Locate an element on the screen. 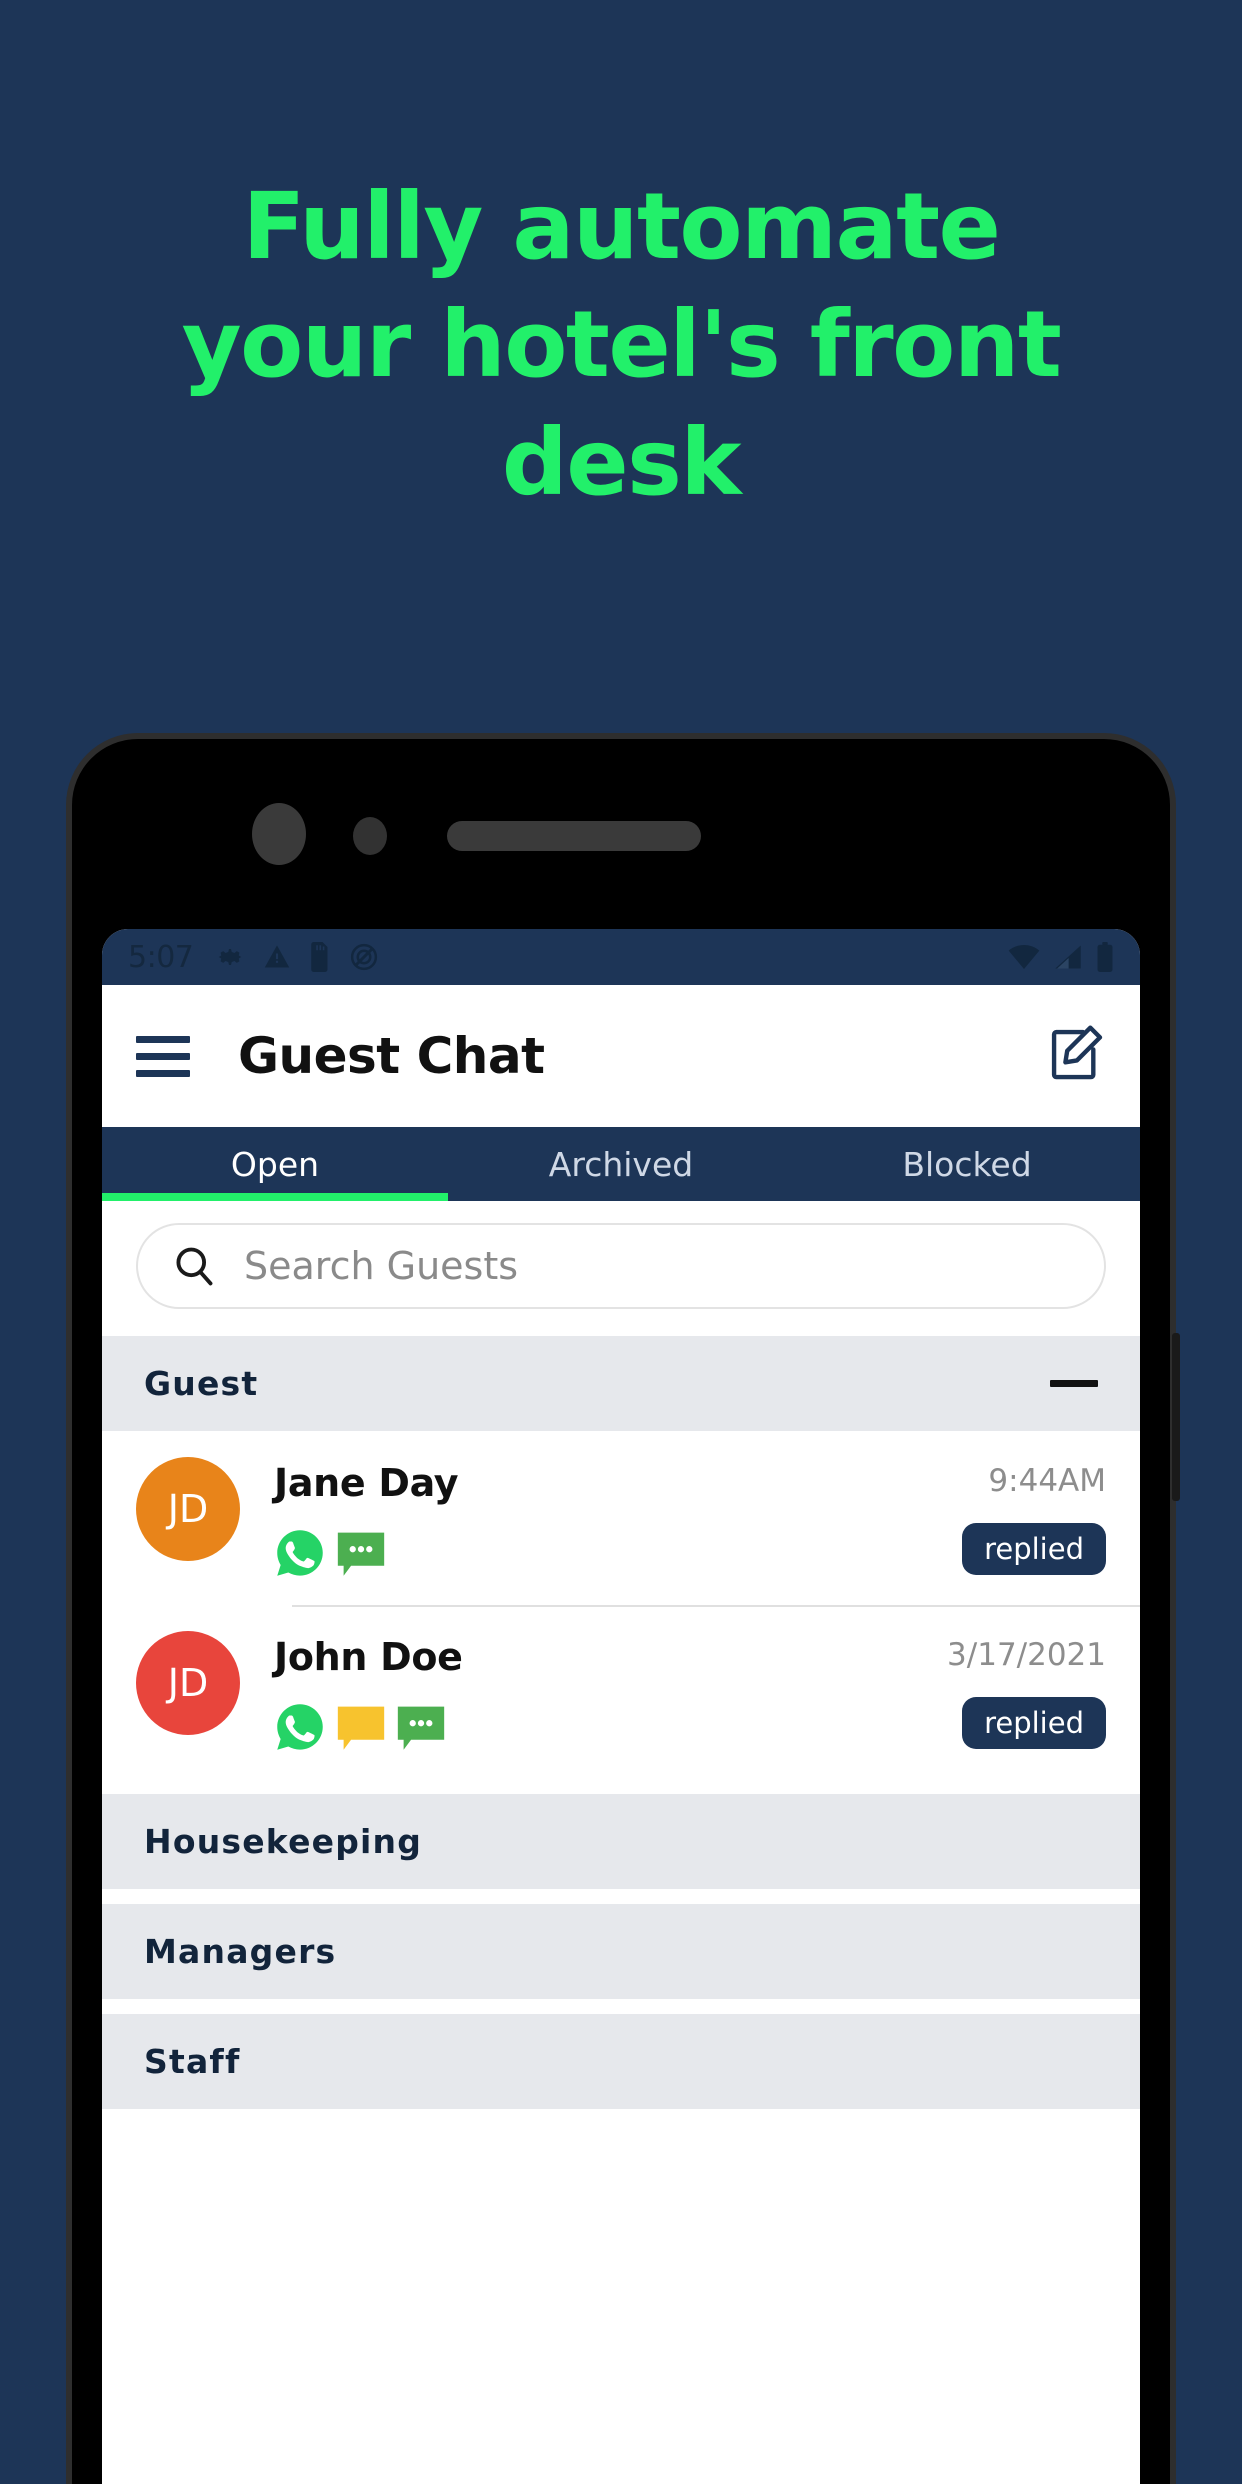 Image resolution: width=1242 pixels, height=2484 pixels. chat-row-main: John Doe is located at coordinates (610, 1692).